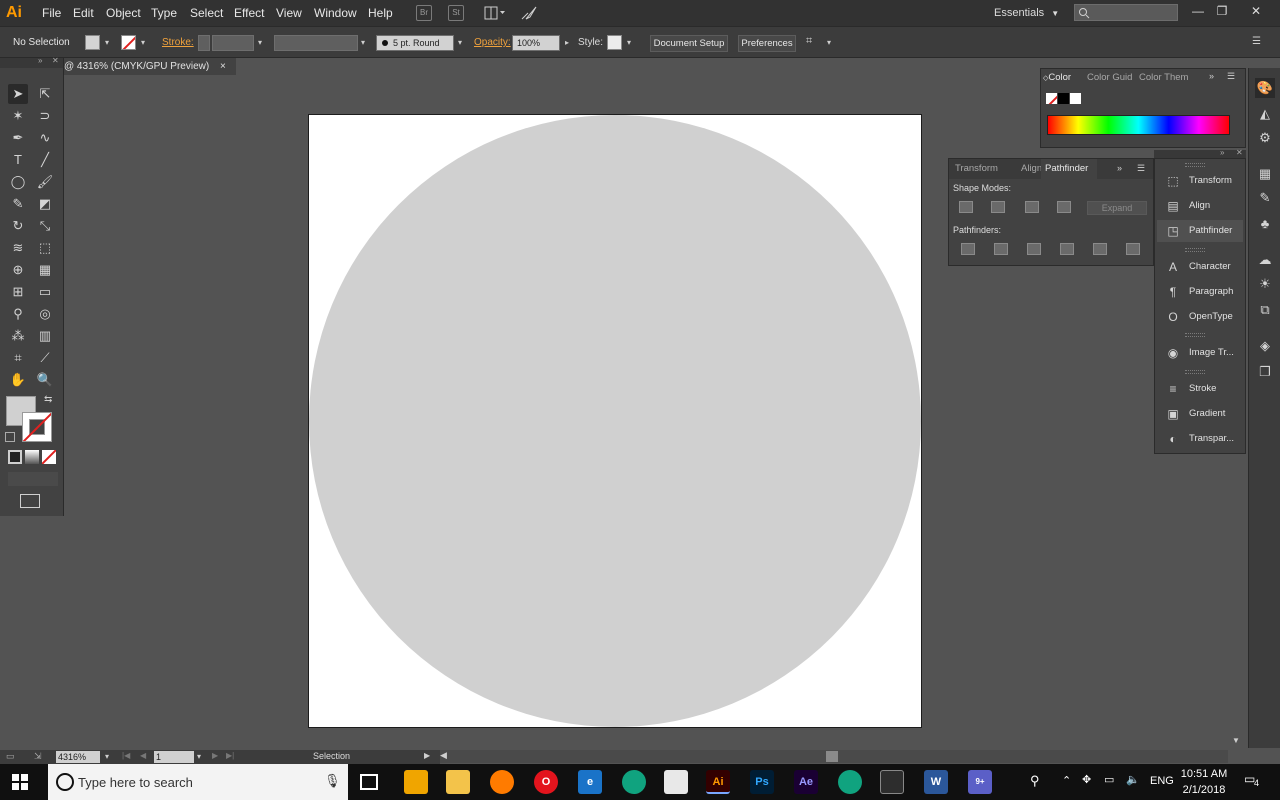 The image size is (1280, 800). I want to click on swatches-icon: ▦, so click(1265, 174).